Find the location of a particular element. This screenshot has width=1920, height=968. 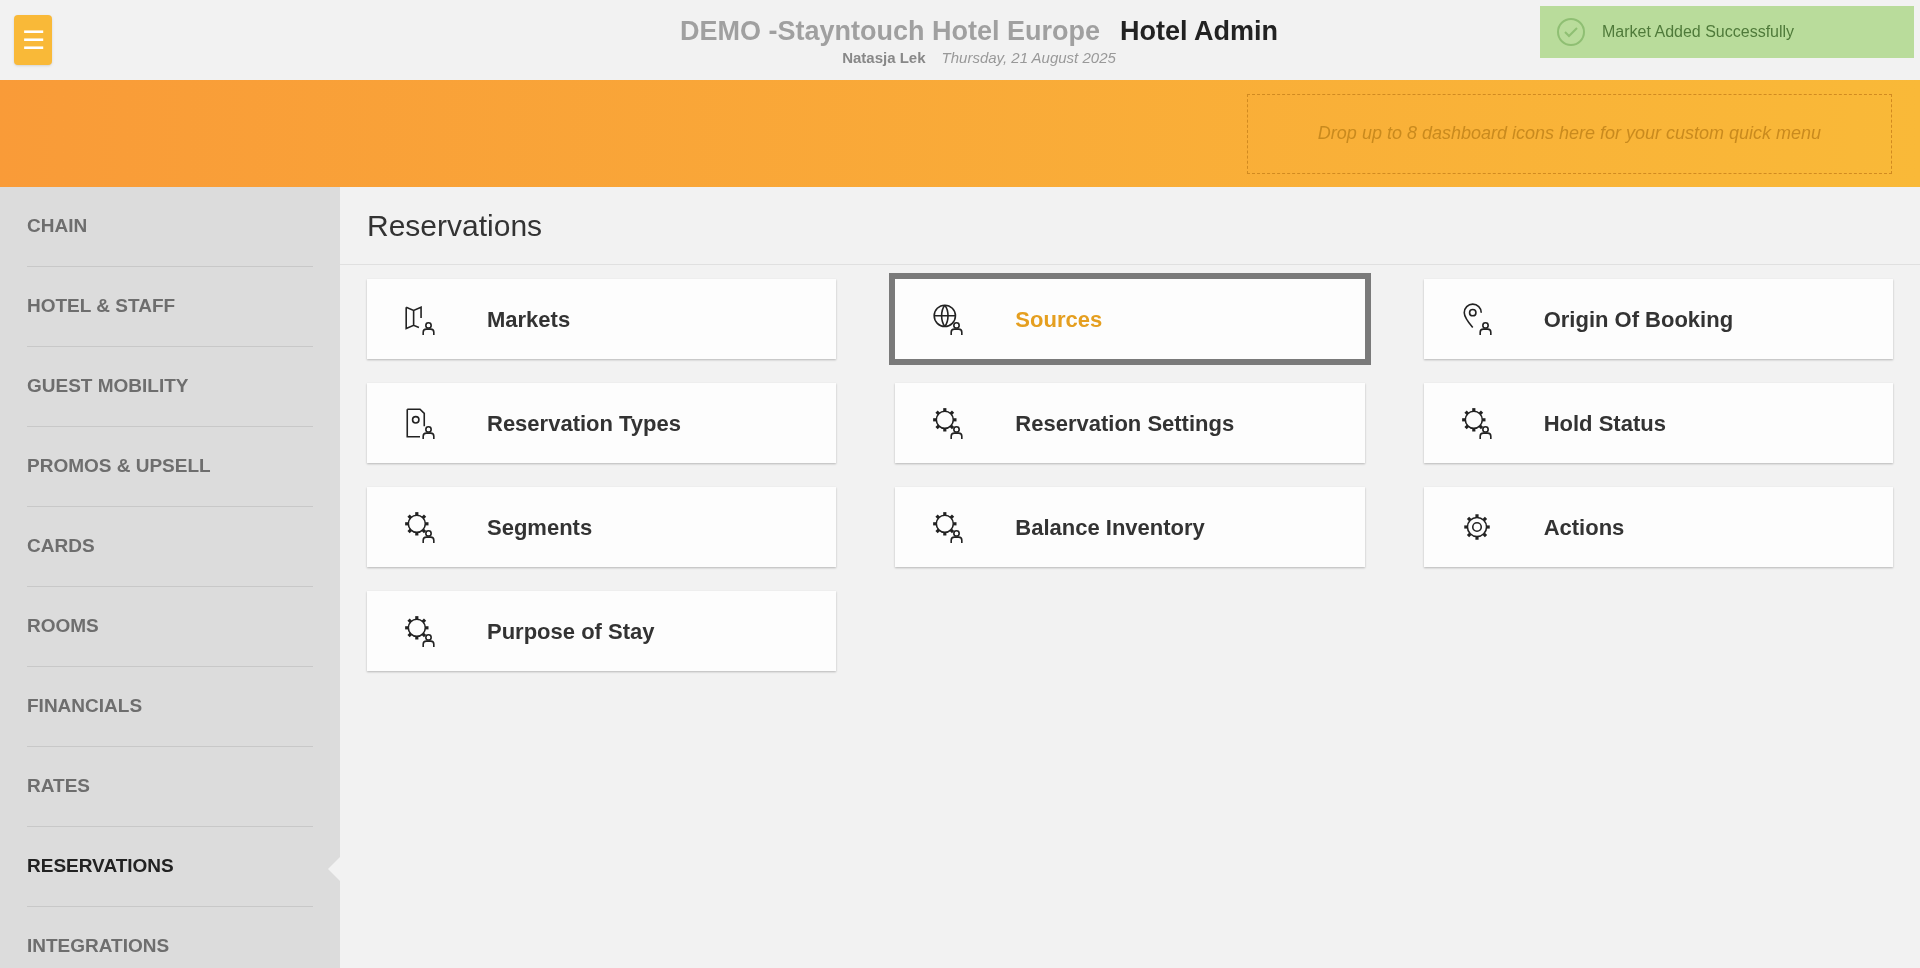

sidebar-item: ROOMS is located at coordinates (170, 627).